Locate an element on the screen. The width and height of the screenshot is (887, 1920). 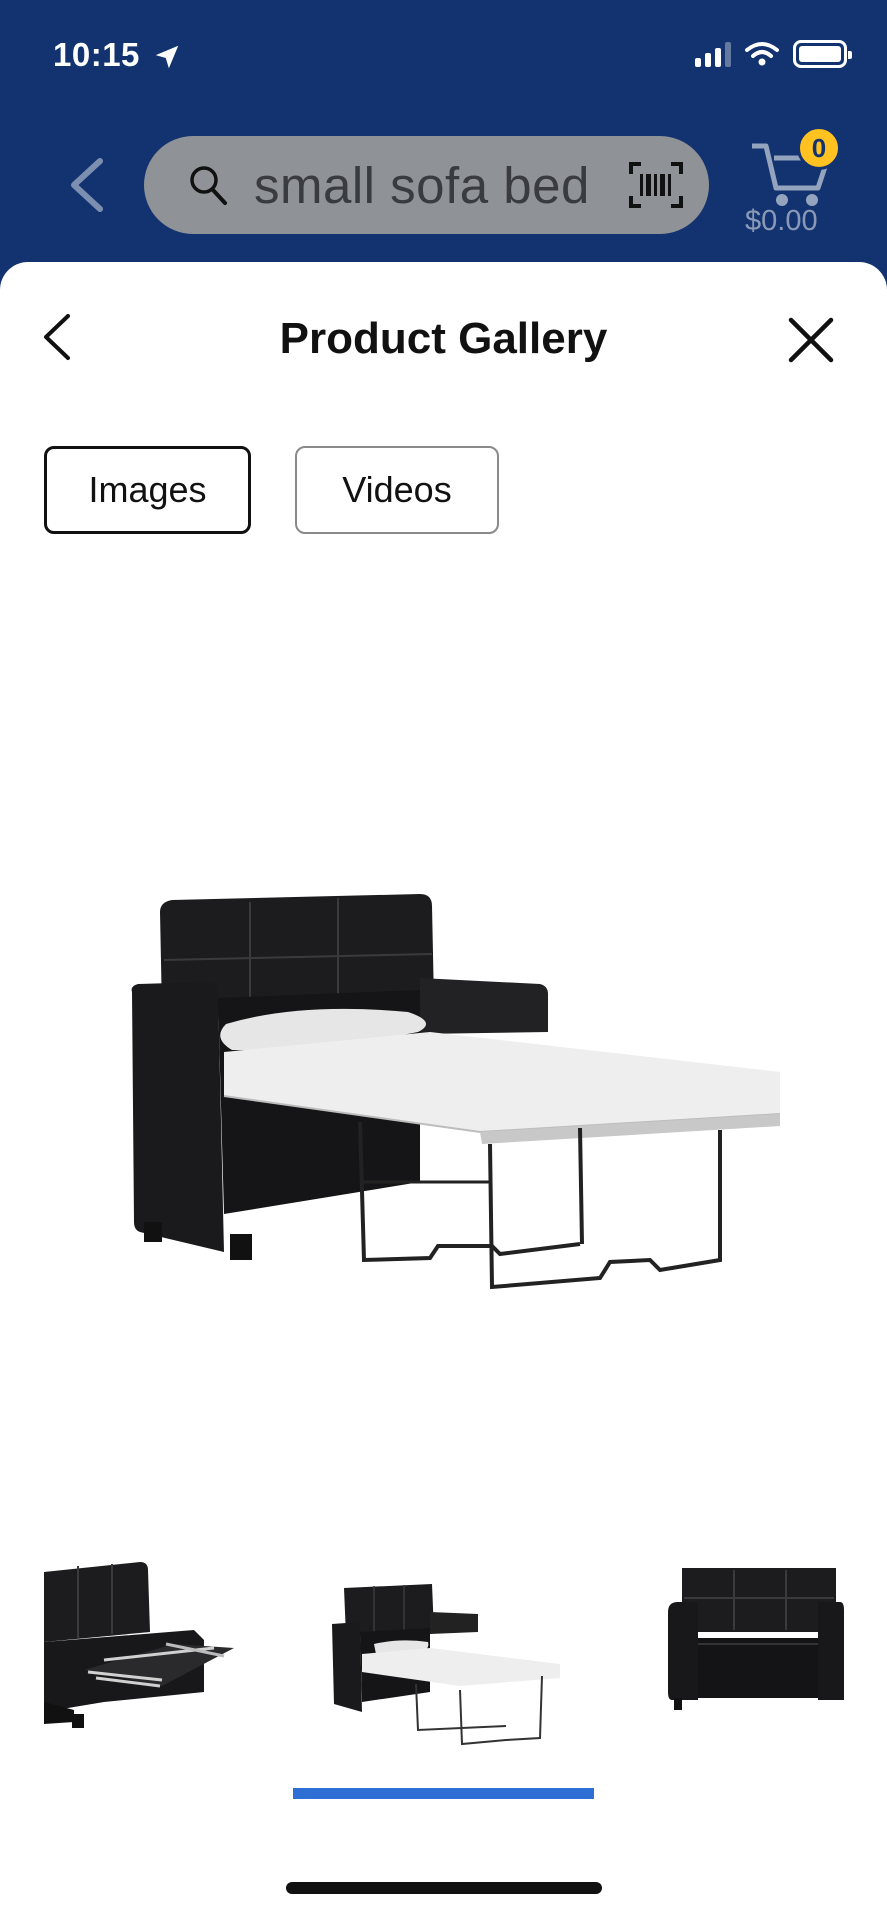
location-arrow-icon is located at coordinates (167, 57).